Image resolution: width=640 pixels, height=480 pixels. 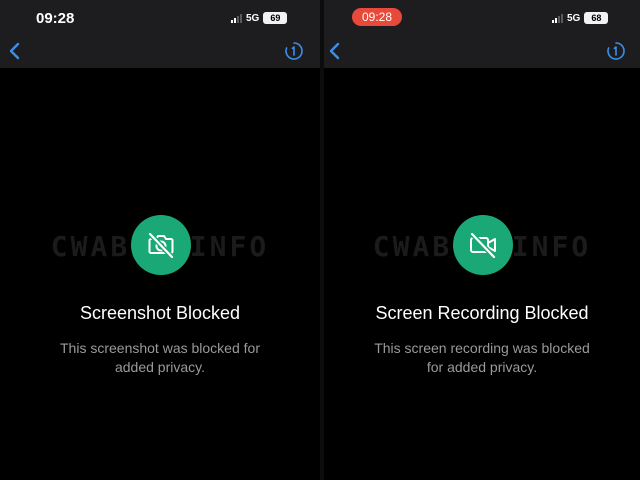 I want to click on status-time: 09:28, so click(x=55, y=18).